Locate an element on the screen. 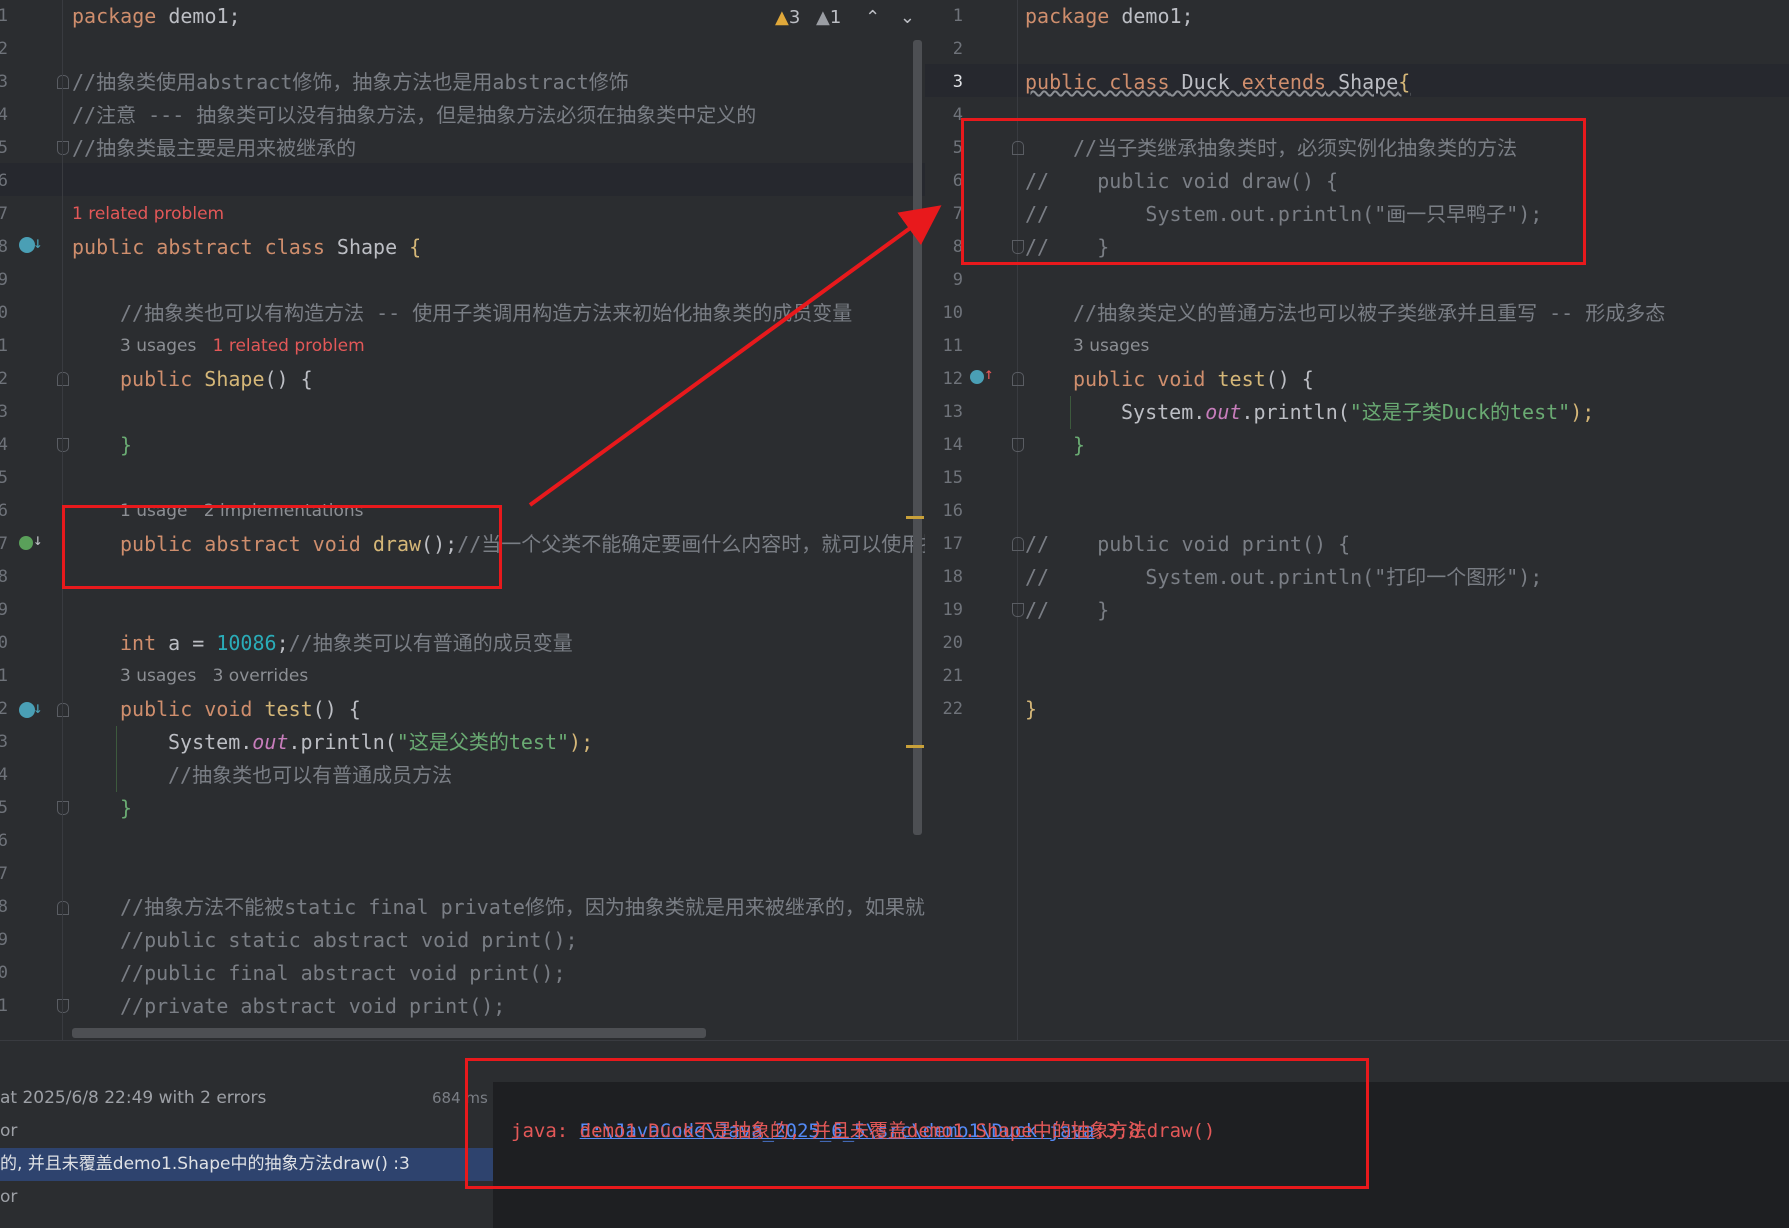 The height and width of the screenshot is (1228, 1789). annotation-arrow is located at coordinates (735, 356).